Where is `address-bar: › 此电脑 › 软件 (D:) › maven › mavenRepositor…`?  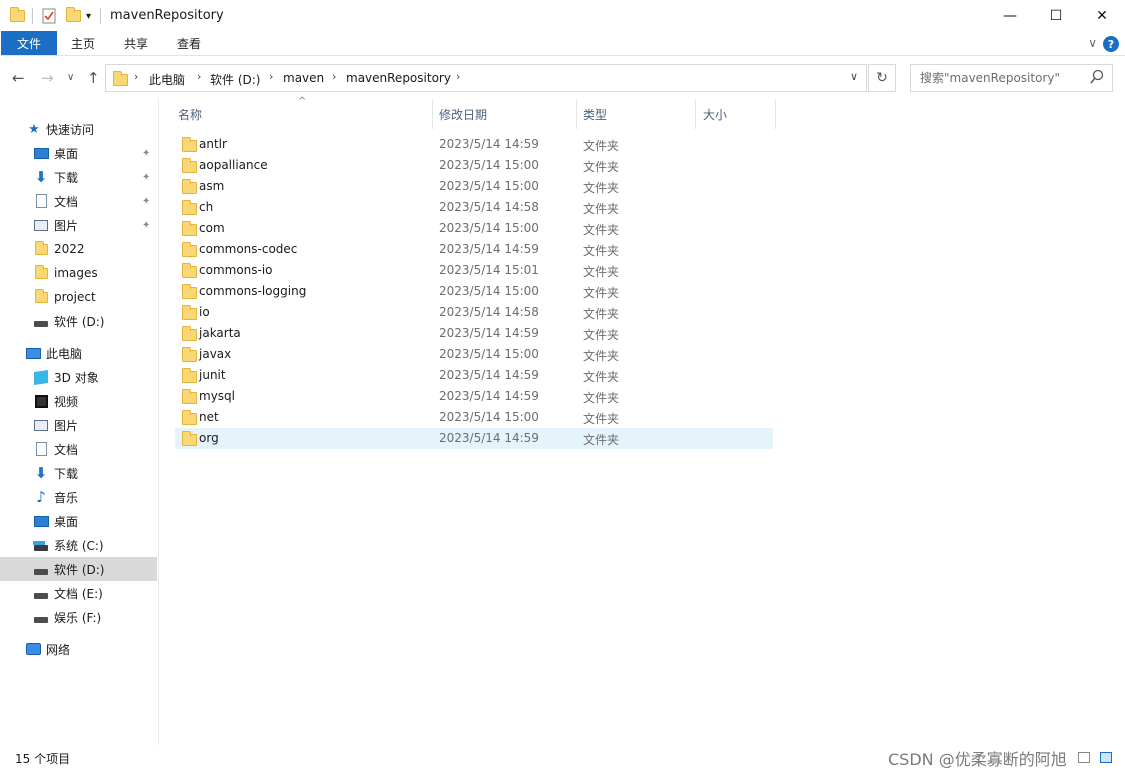
address-bar: › 此电脑 › 软件 (D:) › maven › mavenRepositor… is located at coordinates (486, 78).